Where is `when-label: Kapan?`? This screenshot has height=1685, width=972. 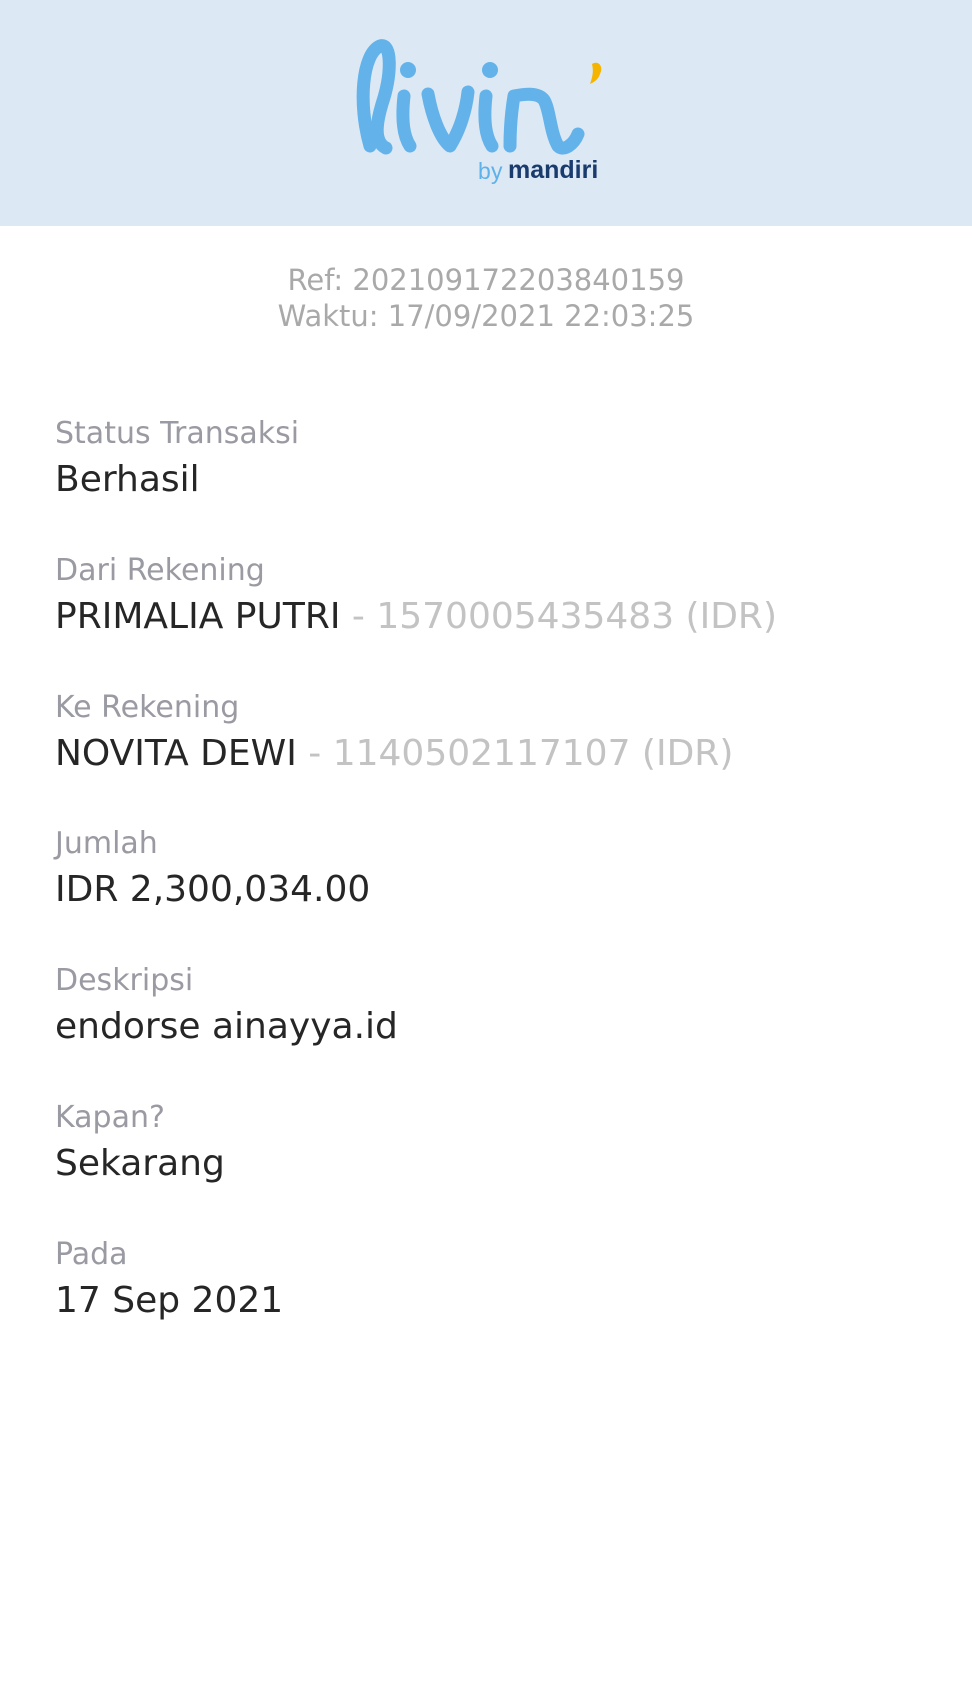
when-label: Kapan? is located at coordinates (110, 1117).